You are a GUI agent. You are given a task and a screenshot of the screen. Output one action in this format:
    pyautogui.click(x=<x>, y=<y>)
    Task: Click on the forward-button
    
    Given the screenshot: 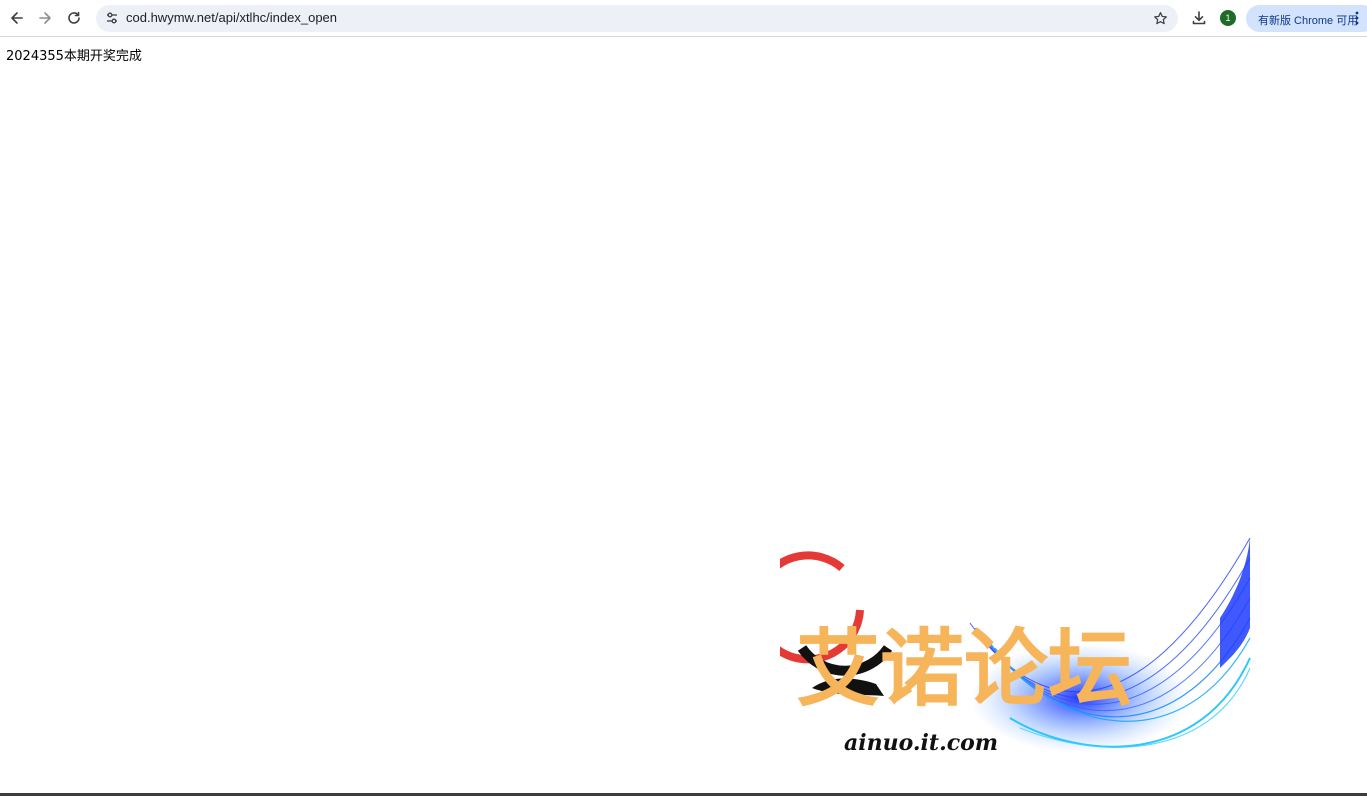 What is the action you would take?
    pyautogui.click(x=45, y=18)
    